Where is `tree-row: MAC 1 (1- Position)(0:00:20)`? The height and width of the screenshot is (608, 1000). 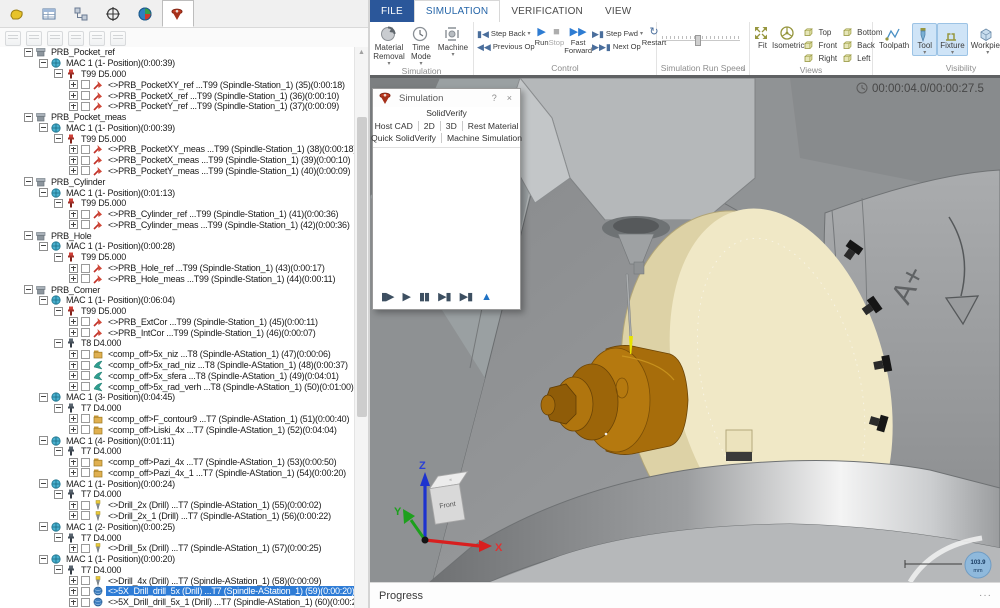
tree-row: MAC 1 (1- Position)(0:00:20) is located at coordinates (177, 559).